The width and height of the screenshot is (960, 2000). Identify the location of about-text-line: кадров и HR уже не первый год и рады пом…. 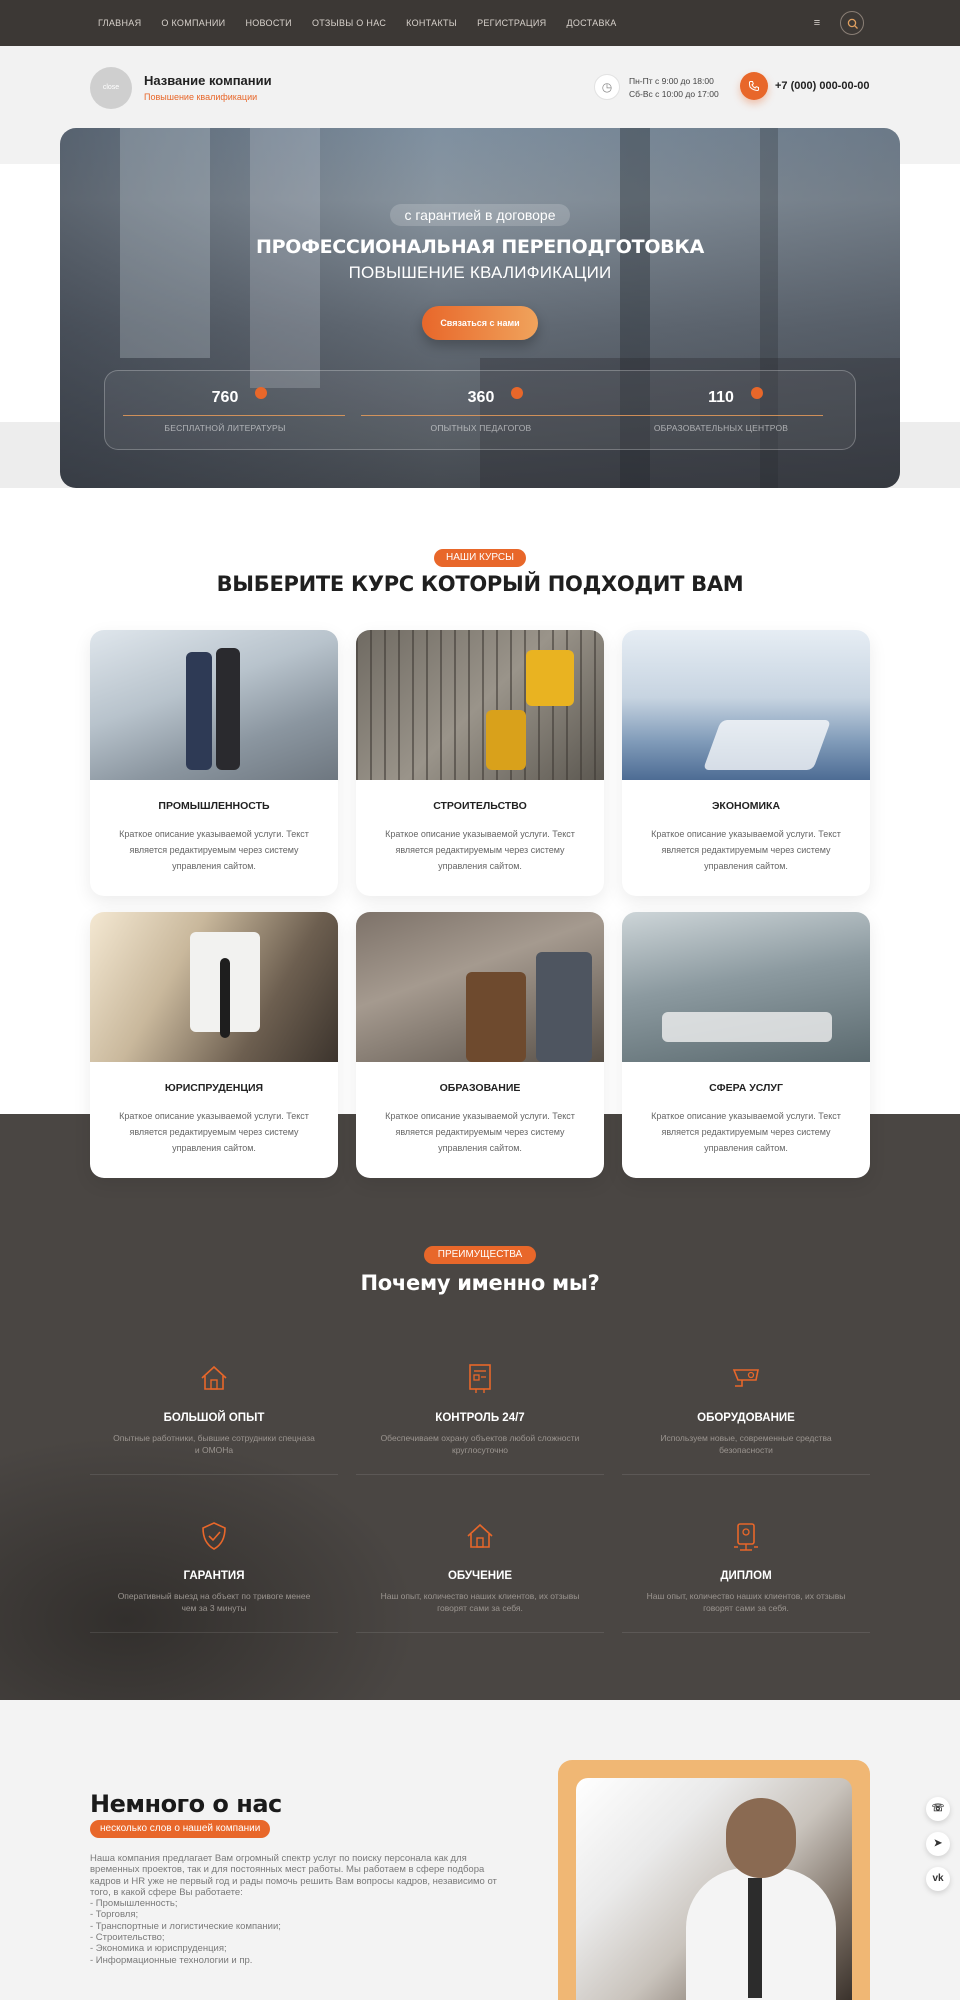
(293, 1881).